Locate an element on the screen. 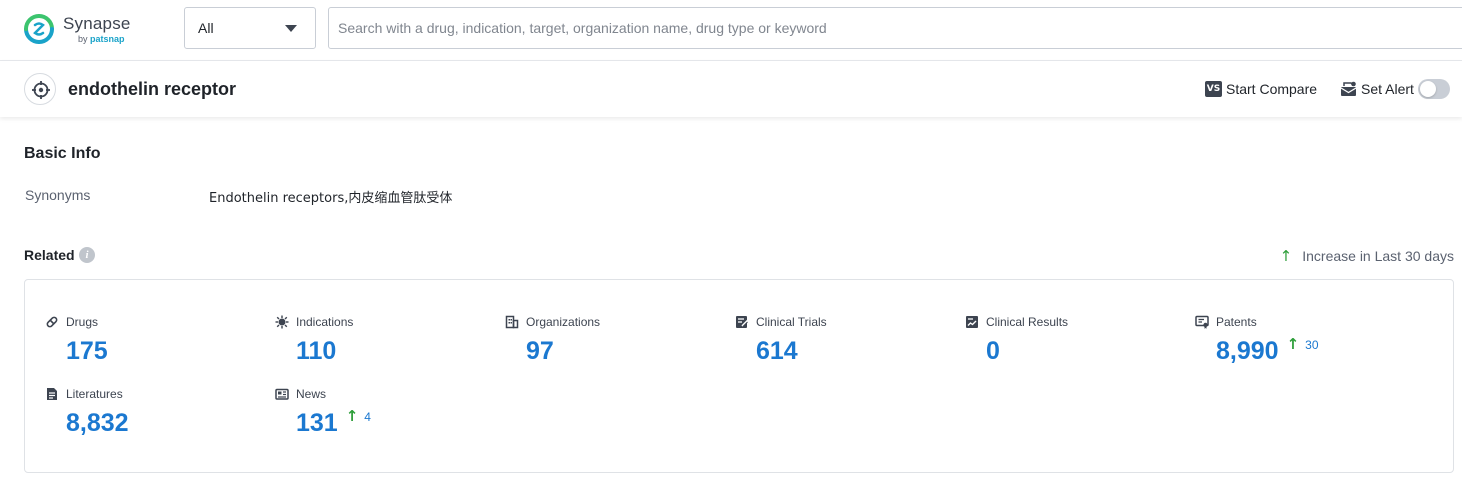 This screenshot has width=1462, height=480. synapse-logo: Synapse by patsnap is located at coordinates (83, 30).